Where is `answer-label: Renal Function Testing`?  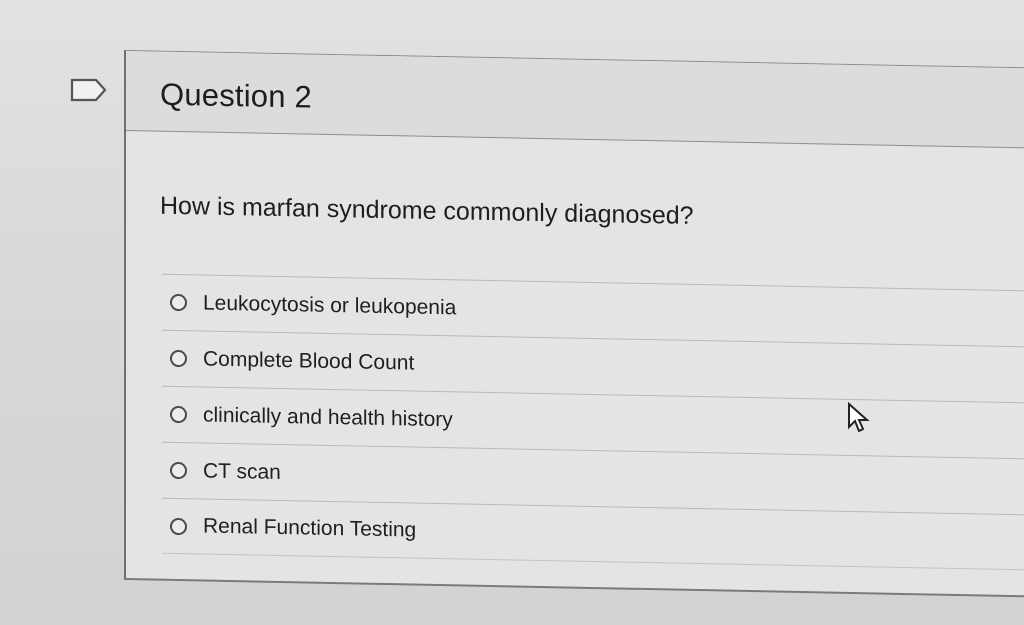 answer-label: Renal Function Testing is located at coordinates (309, 529).